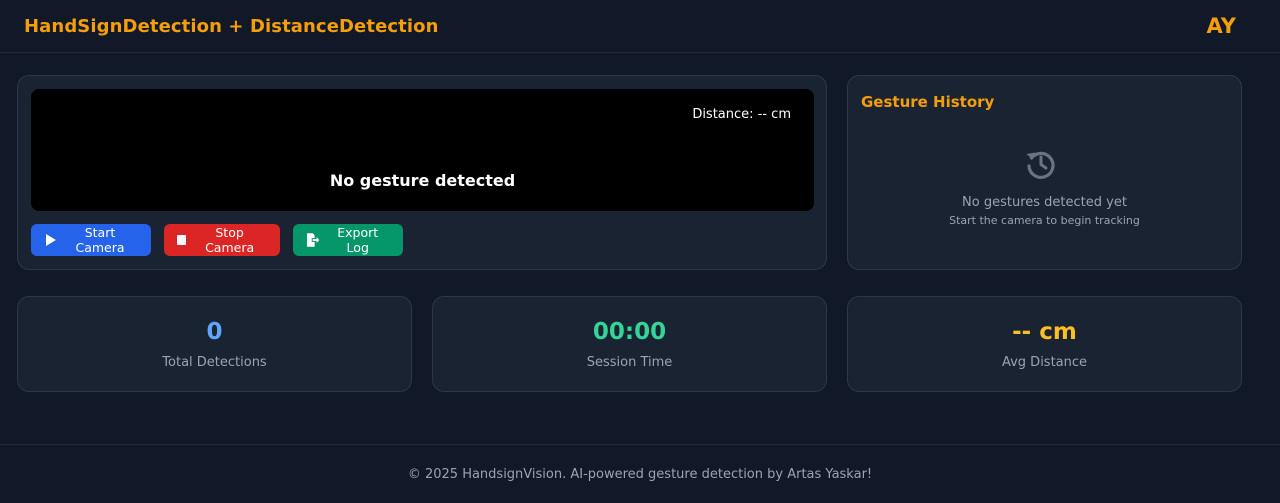 The width and height of the screenshot is (1280, 503). I want to click on total-detections-label: Total Detections, so click(214, 362).